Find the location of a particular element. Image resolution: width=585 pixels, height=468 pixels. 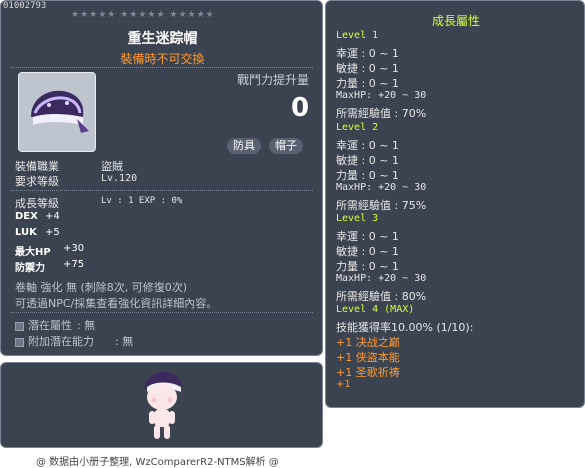

level-3-maxhp: MaxHP: +20 ~ 30 is located at coordinates (381, 278).